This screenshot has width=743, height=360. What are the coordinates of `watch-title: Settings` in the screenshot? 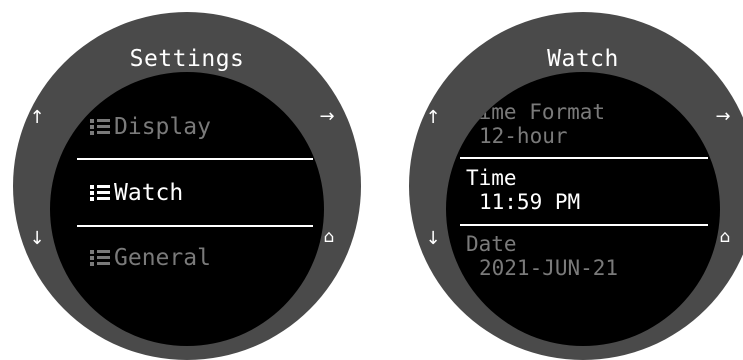 It's located at (187, 59).